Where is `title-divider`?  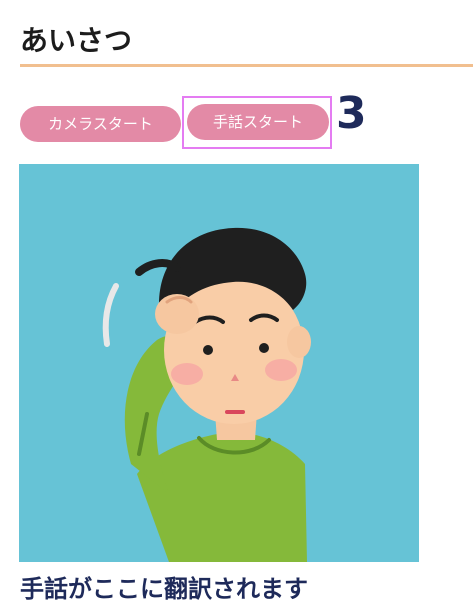
title-divider is located at coordinates (246, 65).